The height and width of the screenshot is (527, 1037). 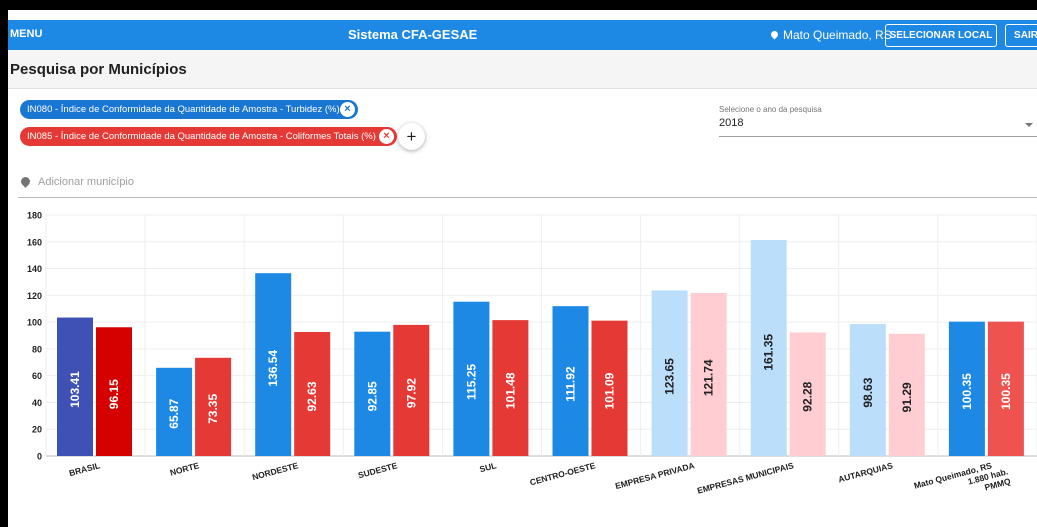 What do you see at coordinates (907, 397) in the screenshot?
I see `bar-value-label: 91.29` at bounding box center [907, 397].